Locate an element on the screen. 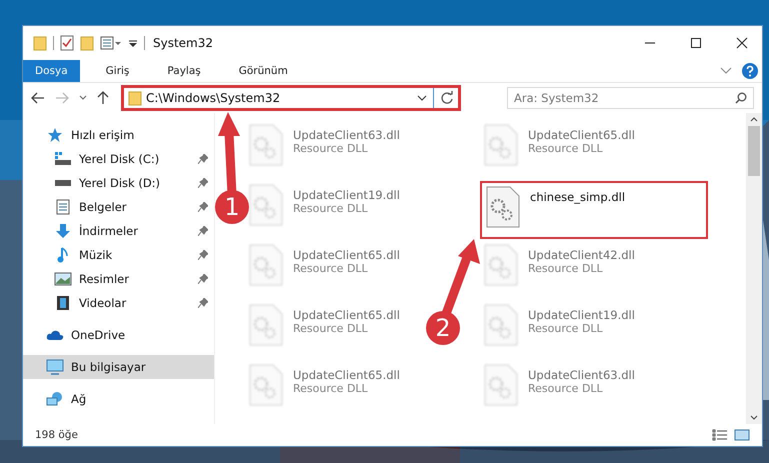 The height and width of the screenshot is (463, 769). dll-file-icon is located at coordinates (503, 207).